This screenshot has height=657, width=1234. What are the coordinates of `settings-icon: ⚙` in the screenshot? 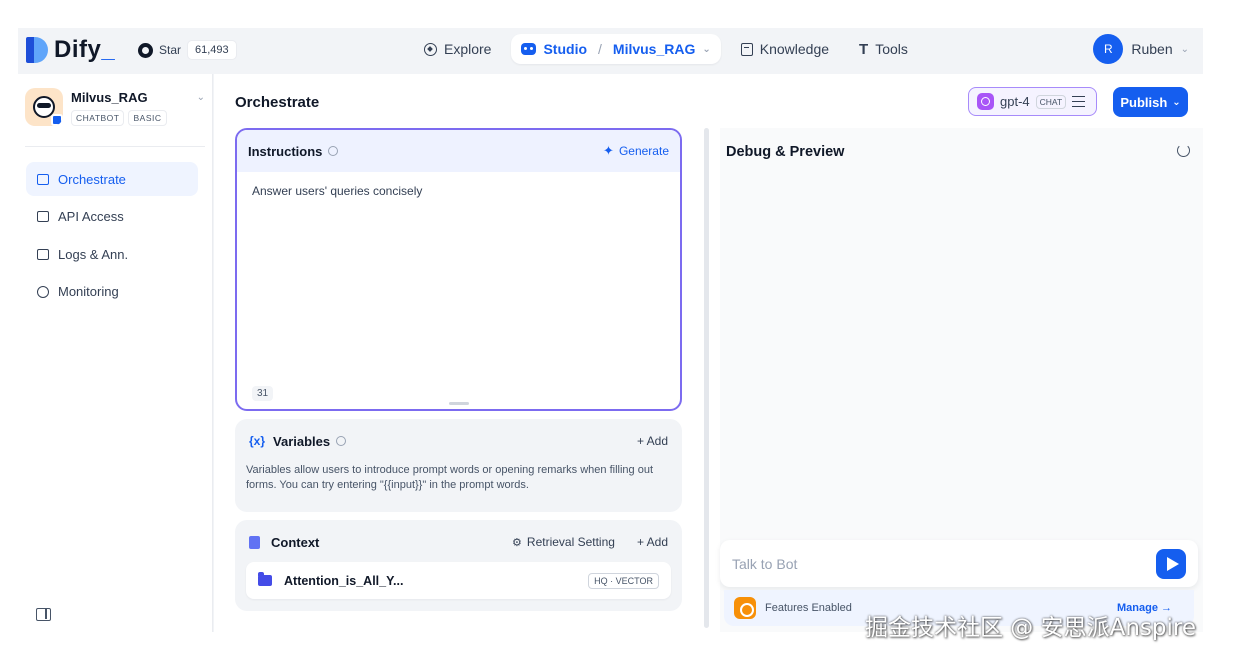 It's located at (517, 542).